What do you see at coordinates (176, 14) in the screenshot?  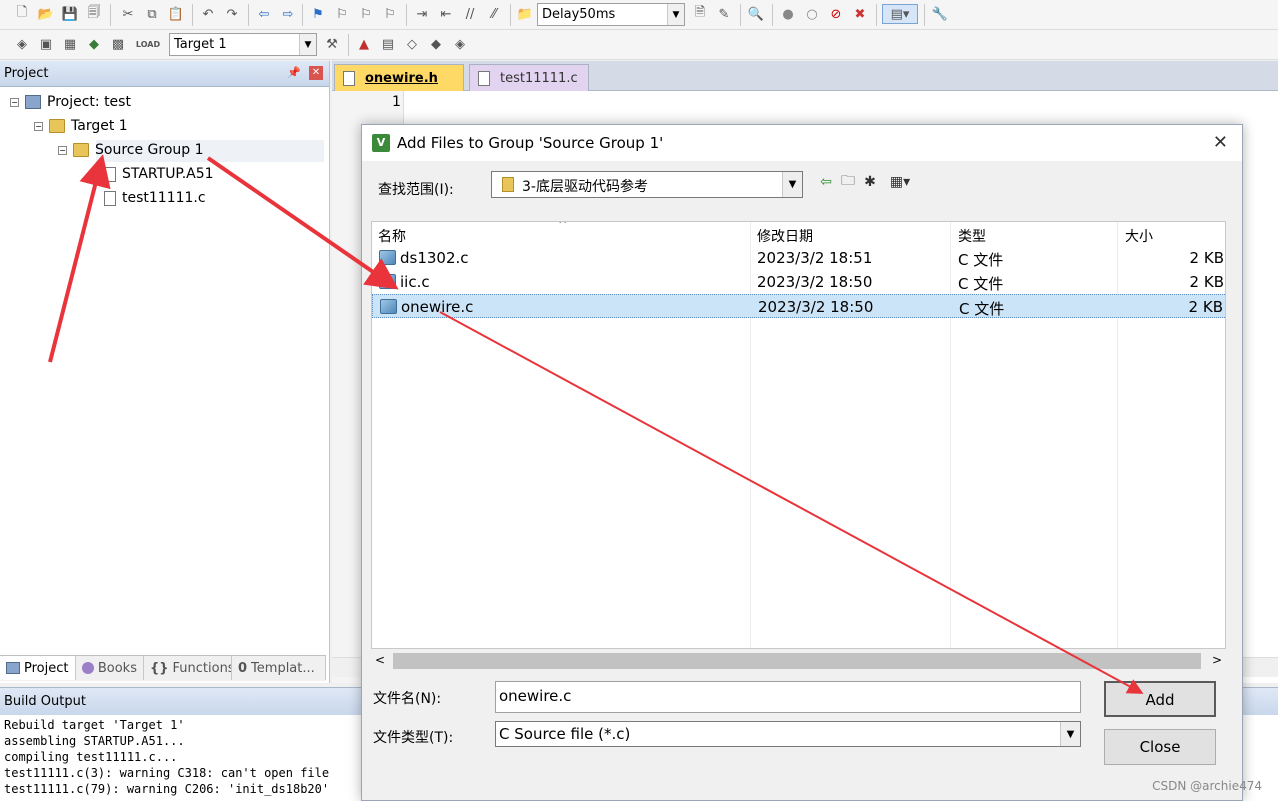 I see `paste-icon: 📋` at bounding box center [176, 14].